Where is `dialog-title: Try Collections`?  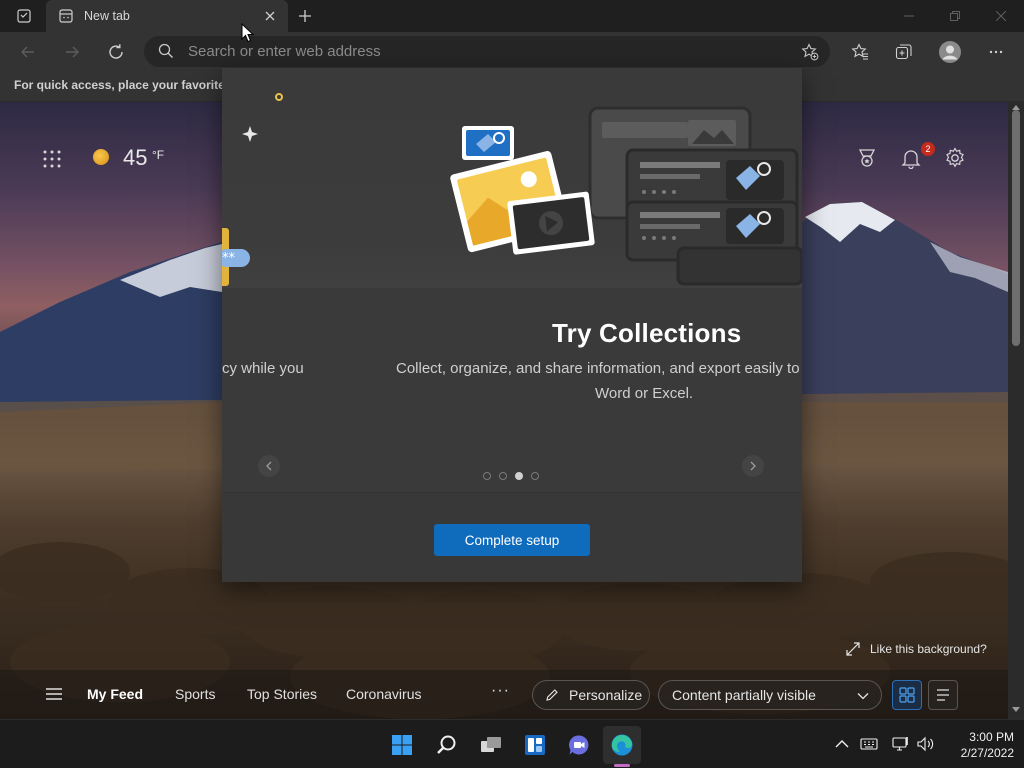 dialog-title: Try Collections is located at coordinates (647, 333).